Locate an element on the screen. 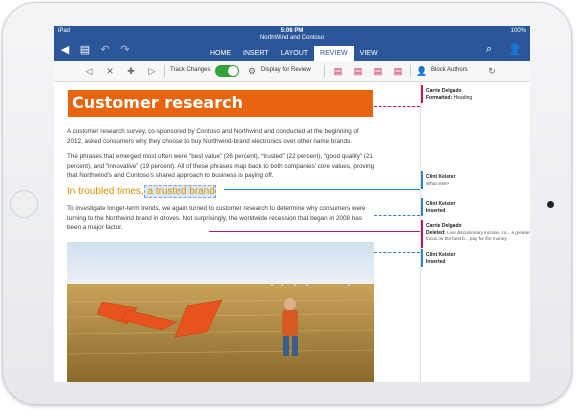 The width and height of the screenshot is (576, 409). subheading-text: In troubled times, is located at coordinates (105, 191).